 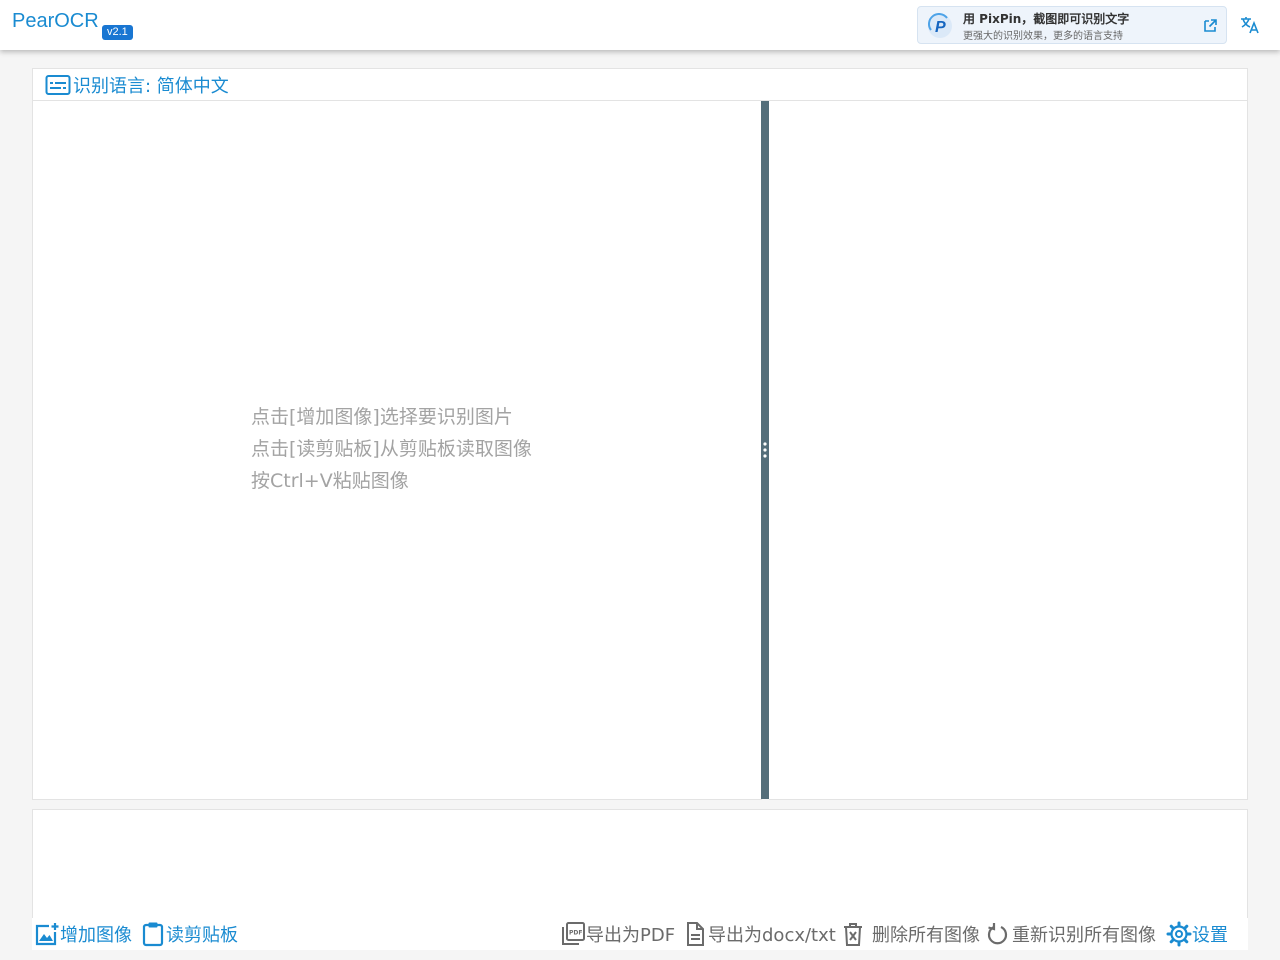 I want to click on pixpin-logo-icon: P, so click(x=940, y=25).